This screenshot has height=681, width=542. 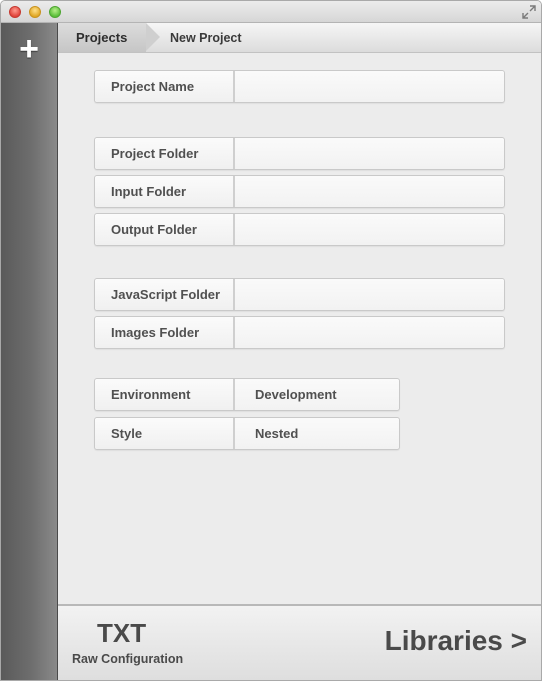 I want to click on style-field: Style Nested, so click(x=247, y=433).